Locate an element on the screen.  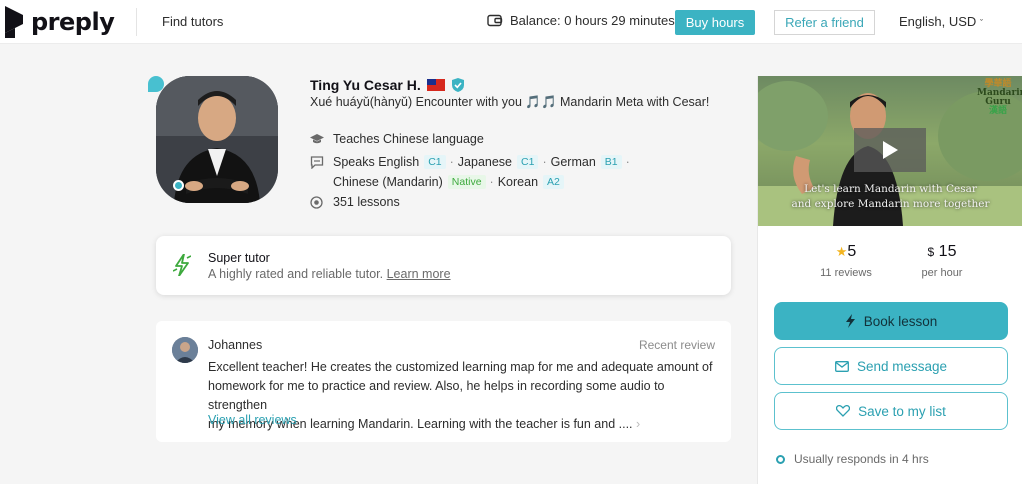
save-to-list-button: Save to my list is located at coordinates (891, 411).